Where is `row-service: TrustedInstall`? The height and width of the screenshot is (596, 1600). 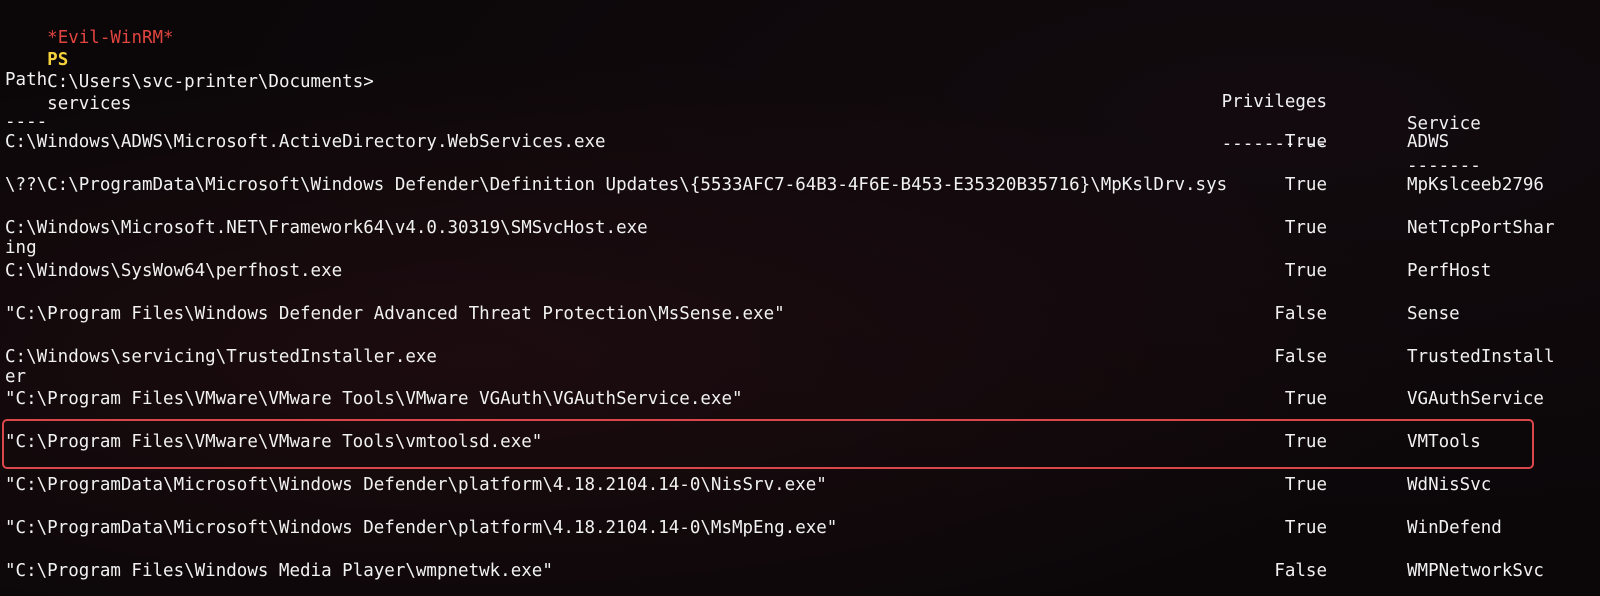
row-service: TrustedInstall is located at coordinates (1481, 356).